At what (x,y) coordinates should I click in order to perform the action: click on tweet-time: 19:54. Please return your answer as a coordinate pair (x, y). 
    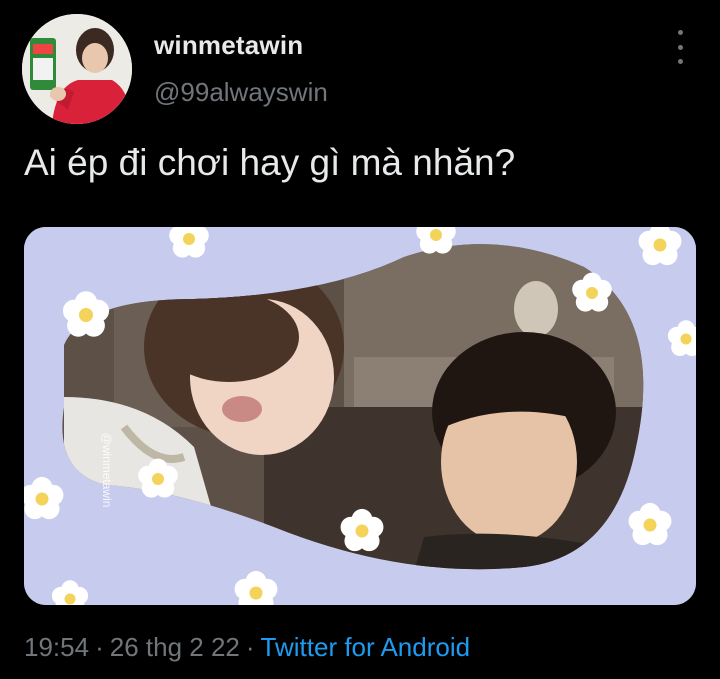
    Looking at the image, I should click on (56, 647).